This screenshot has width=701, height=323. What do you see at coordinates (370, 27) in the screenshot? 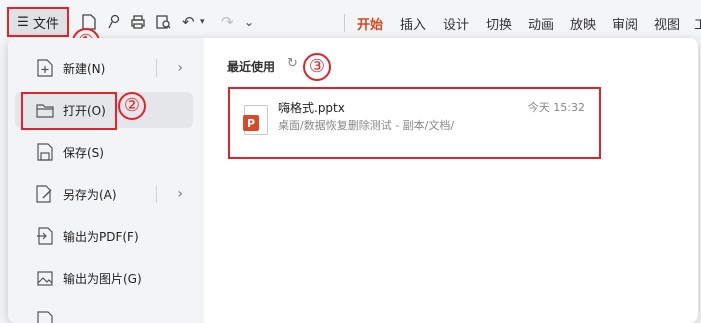
I see `tab-home: 开始` at bounding box center [370, 27].